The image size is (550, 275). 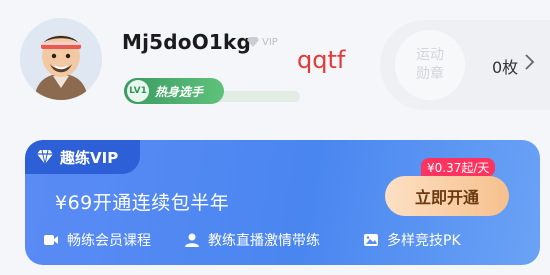 I want to click on avatar-illustration, so click(x=61, y=59).